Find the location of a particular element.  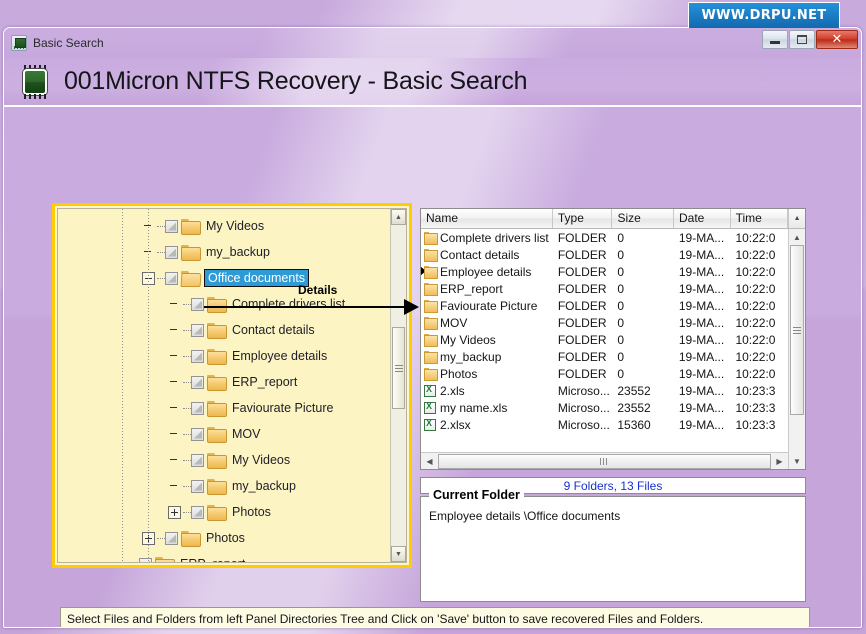

close-button: ✕ is located at coordinates (837, 39).